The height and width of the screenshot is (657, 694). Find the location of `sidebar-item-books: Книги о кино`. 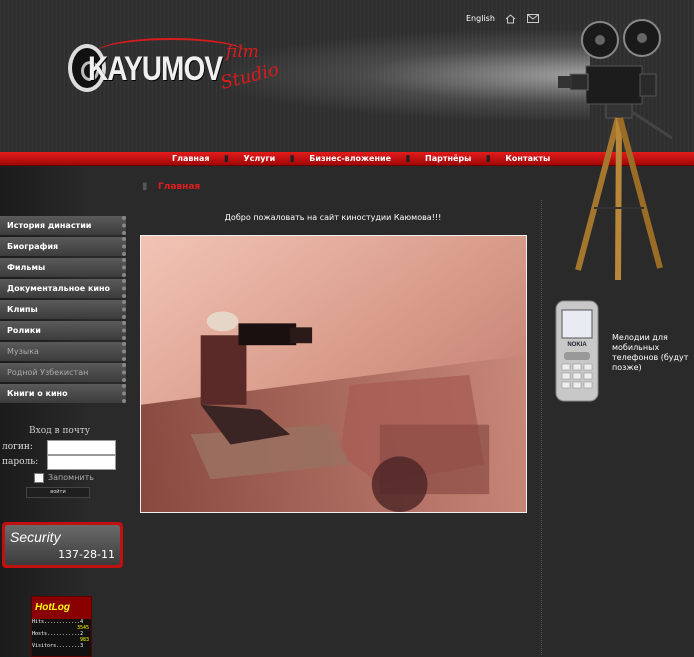

sidebar-item-books: Книги о кино is located at coordinates (63, 393).